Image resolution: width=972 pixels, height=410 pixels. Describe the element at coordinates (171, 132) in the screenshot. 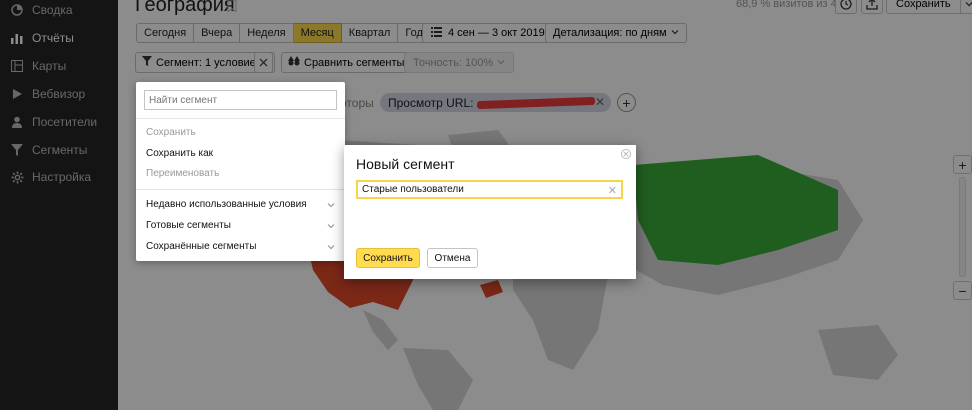

I see `dropdown-save-item: Сохранить` at that location.